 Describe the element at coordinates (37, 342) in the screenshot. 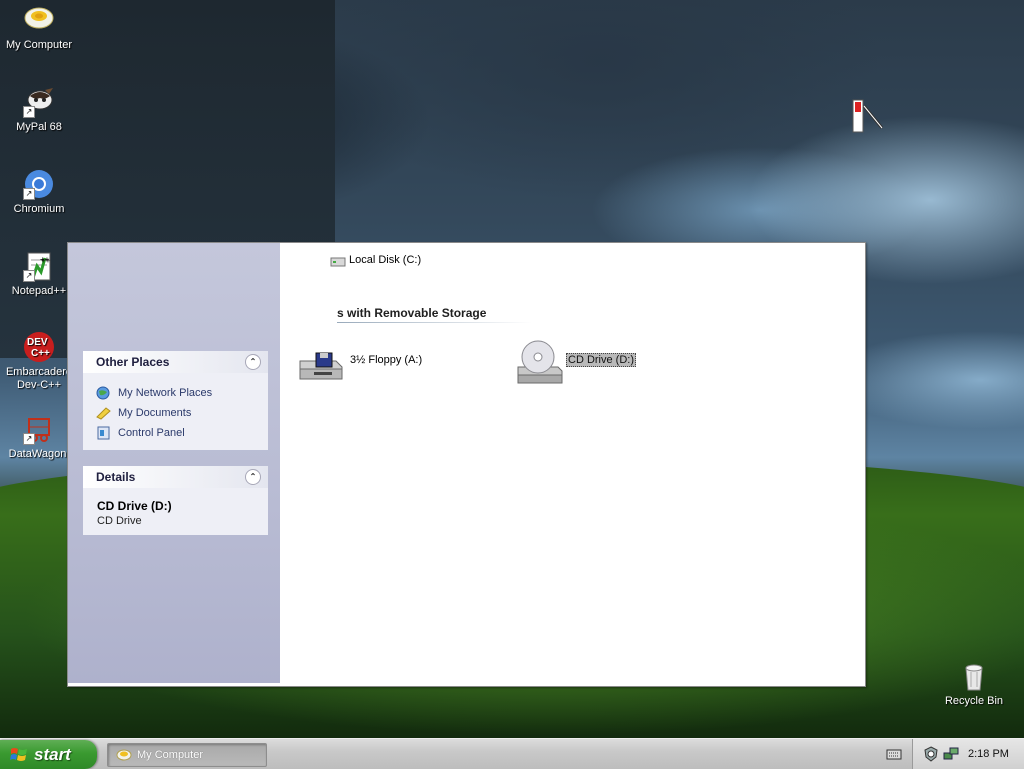

I see `svg-text: DEV` at that location.